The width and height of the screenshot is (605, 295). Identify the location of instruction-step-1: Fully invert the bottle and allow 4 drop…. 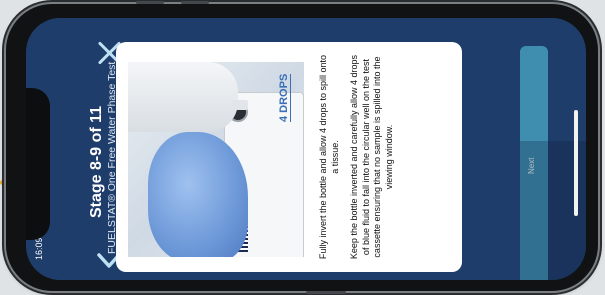
(329, 157).